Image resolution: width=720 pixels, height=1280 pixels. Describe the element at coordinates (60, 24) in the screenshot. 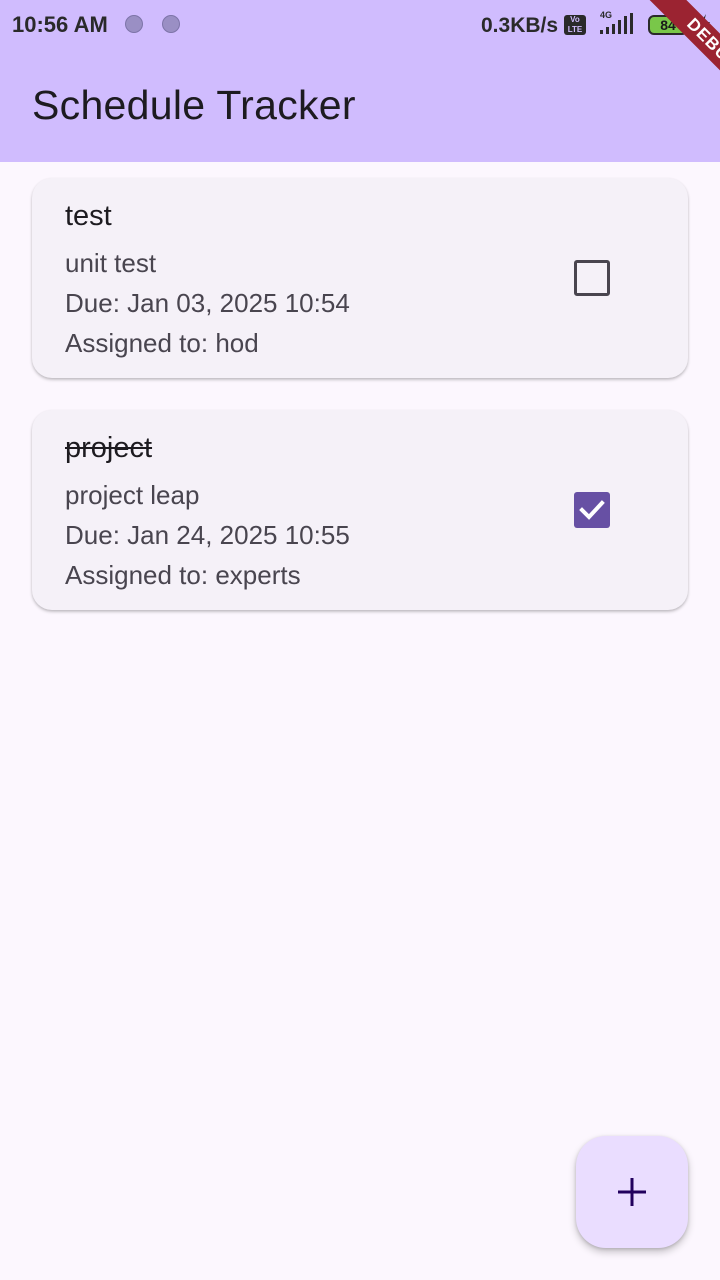

I see `status-time: 10:56 AM` at that location.